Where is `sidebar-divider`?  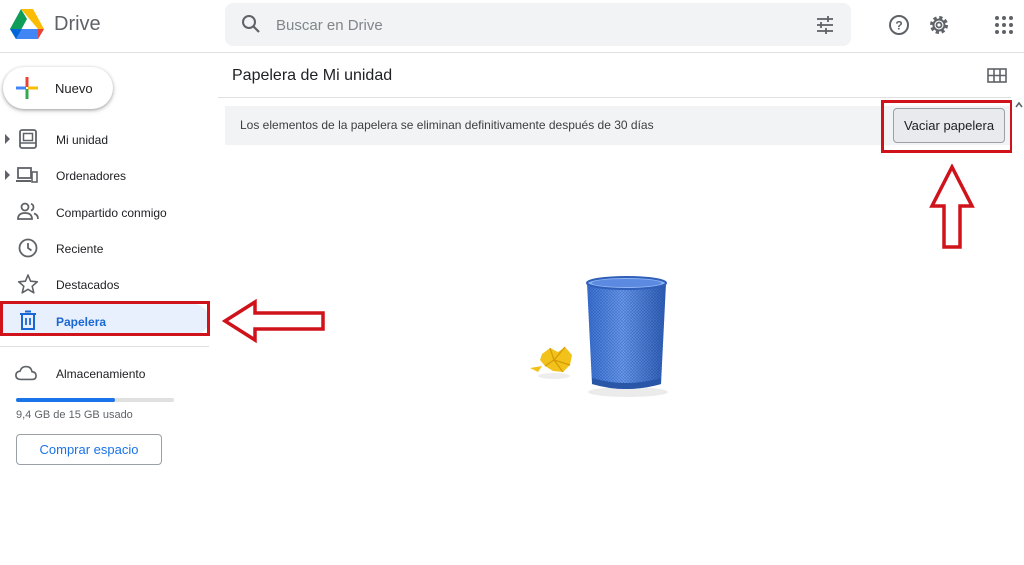
sidebar-divider is located at coordinates (104, 346).